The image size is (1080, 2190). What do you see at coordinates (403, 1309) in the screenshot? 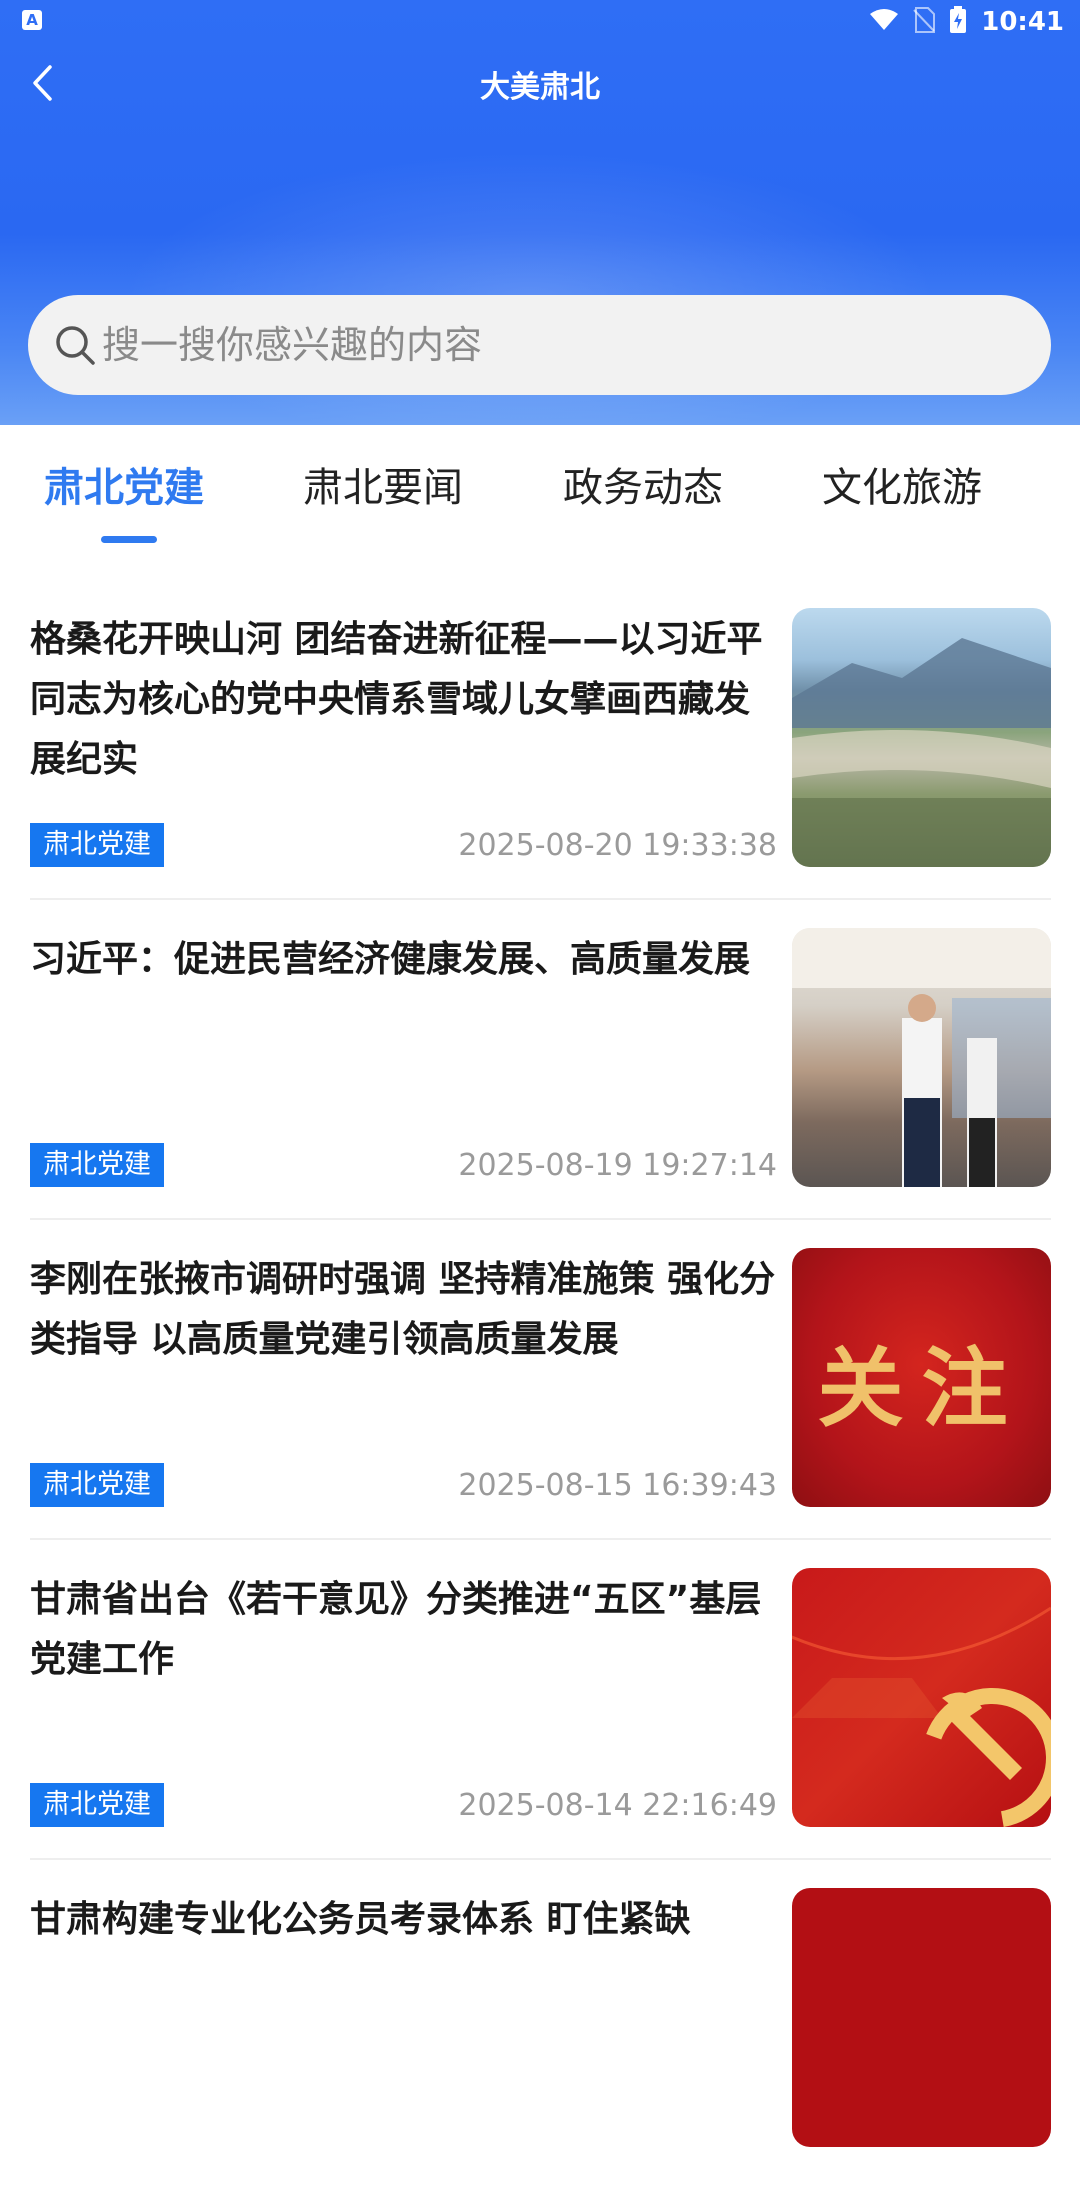
I see `news-title: 李刚在张掖市调研时强调 坚持精准施策 强化分类指导 以高质量党建引领高质量发展` at bounding box center [403, 1309].